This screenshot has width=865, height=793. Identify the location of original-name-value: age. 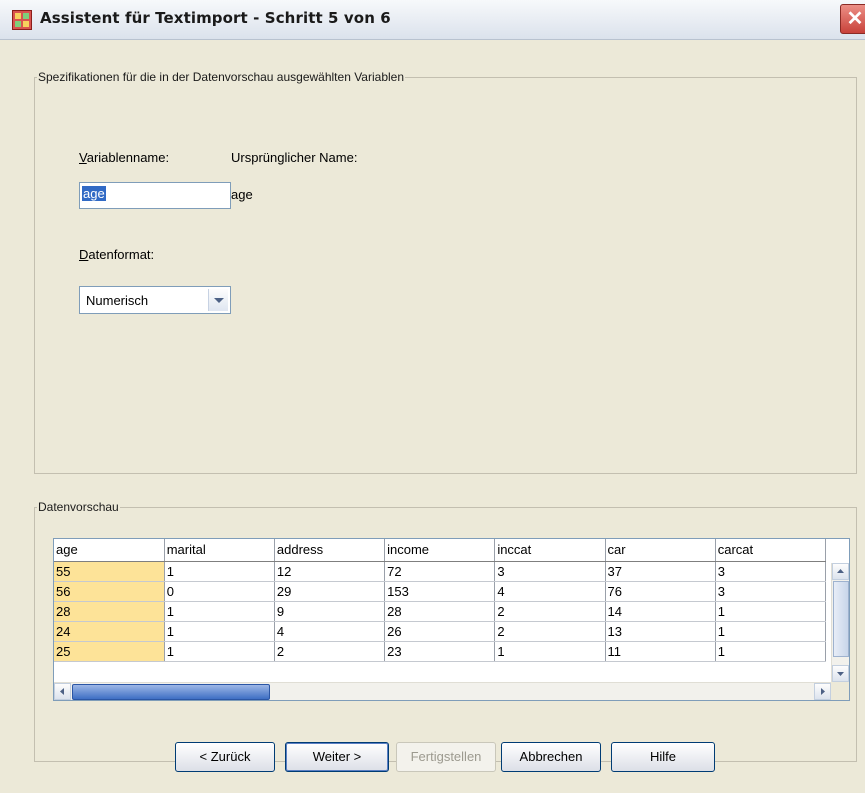
(242, 194).